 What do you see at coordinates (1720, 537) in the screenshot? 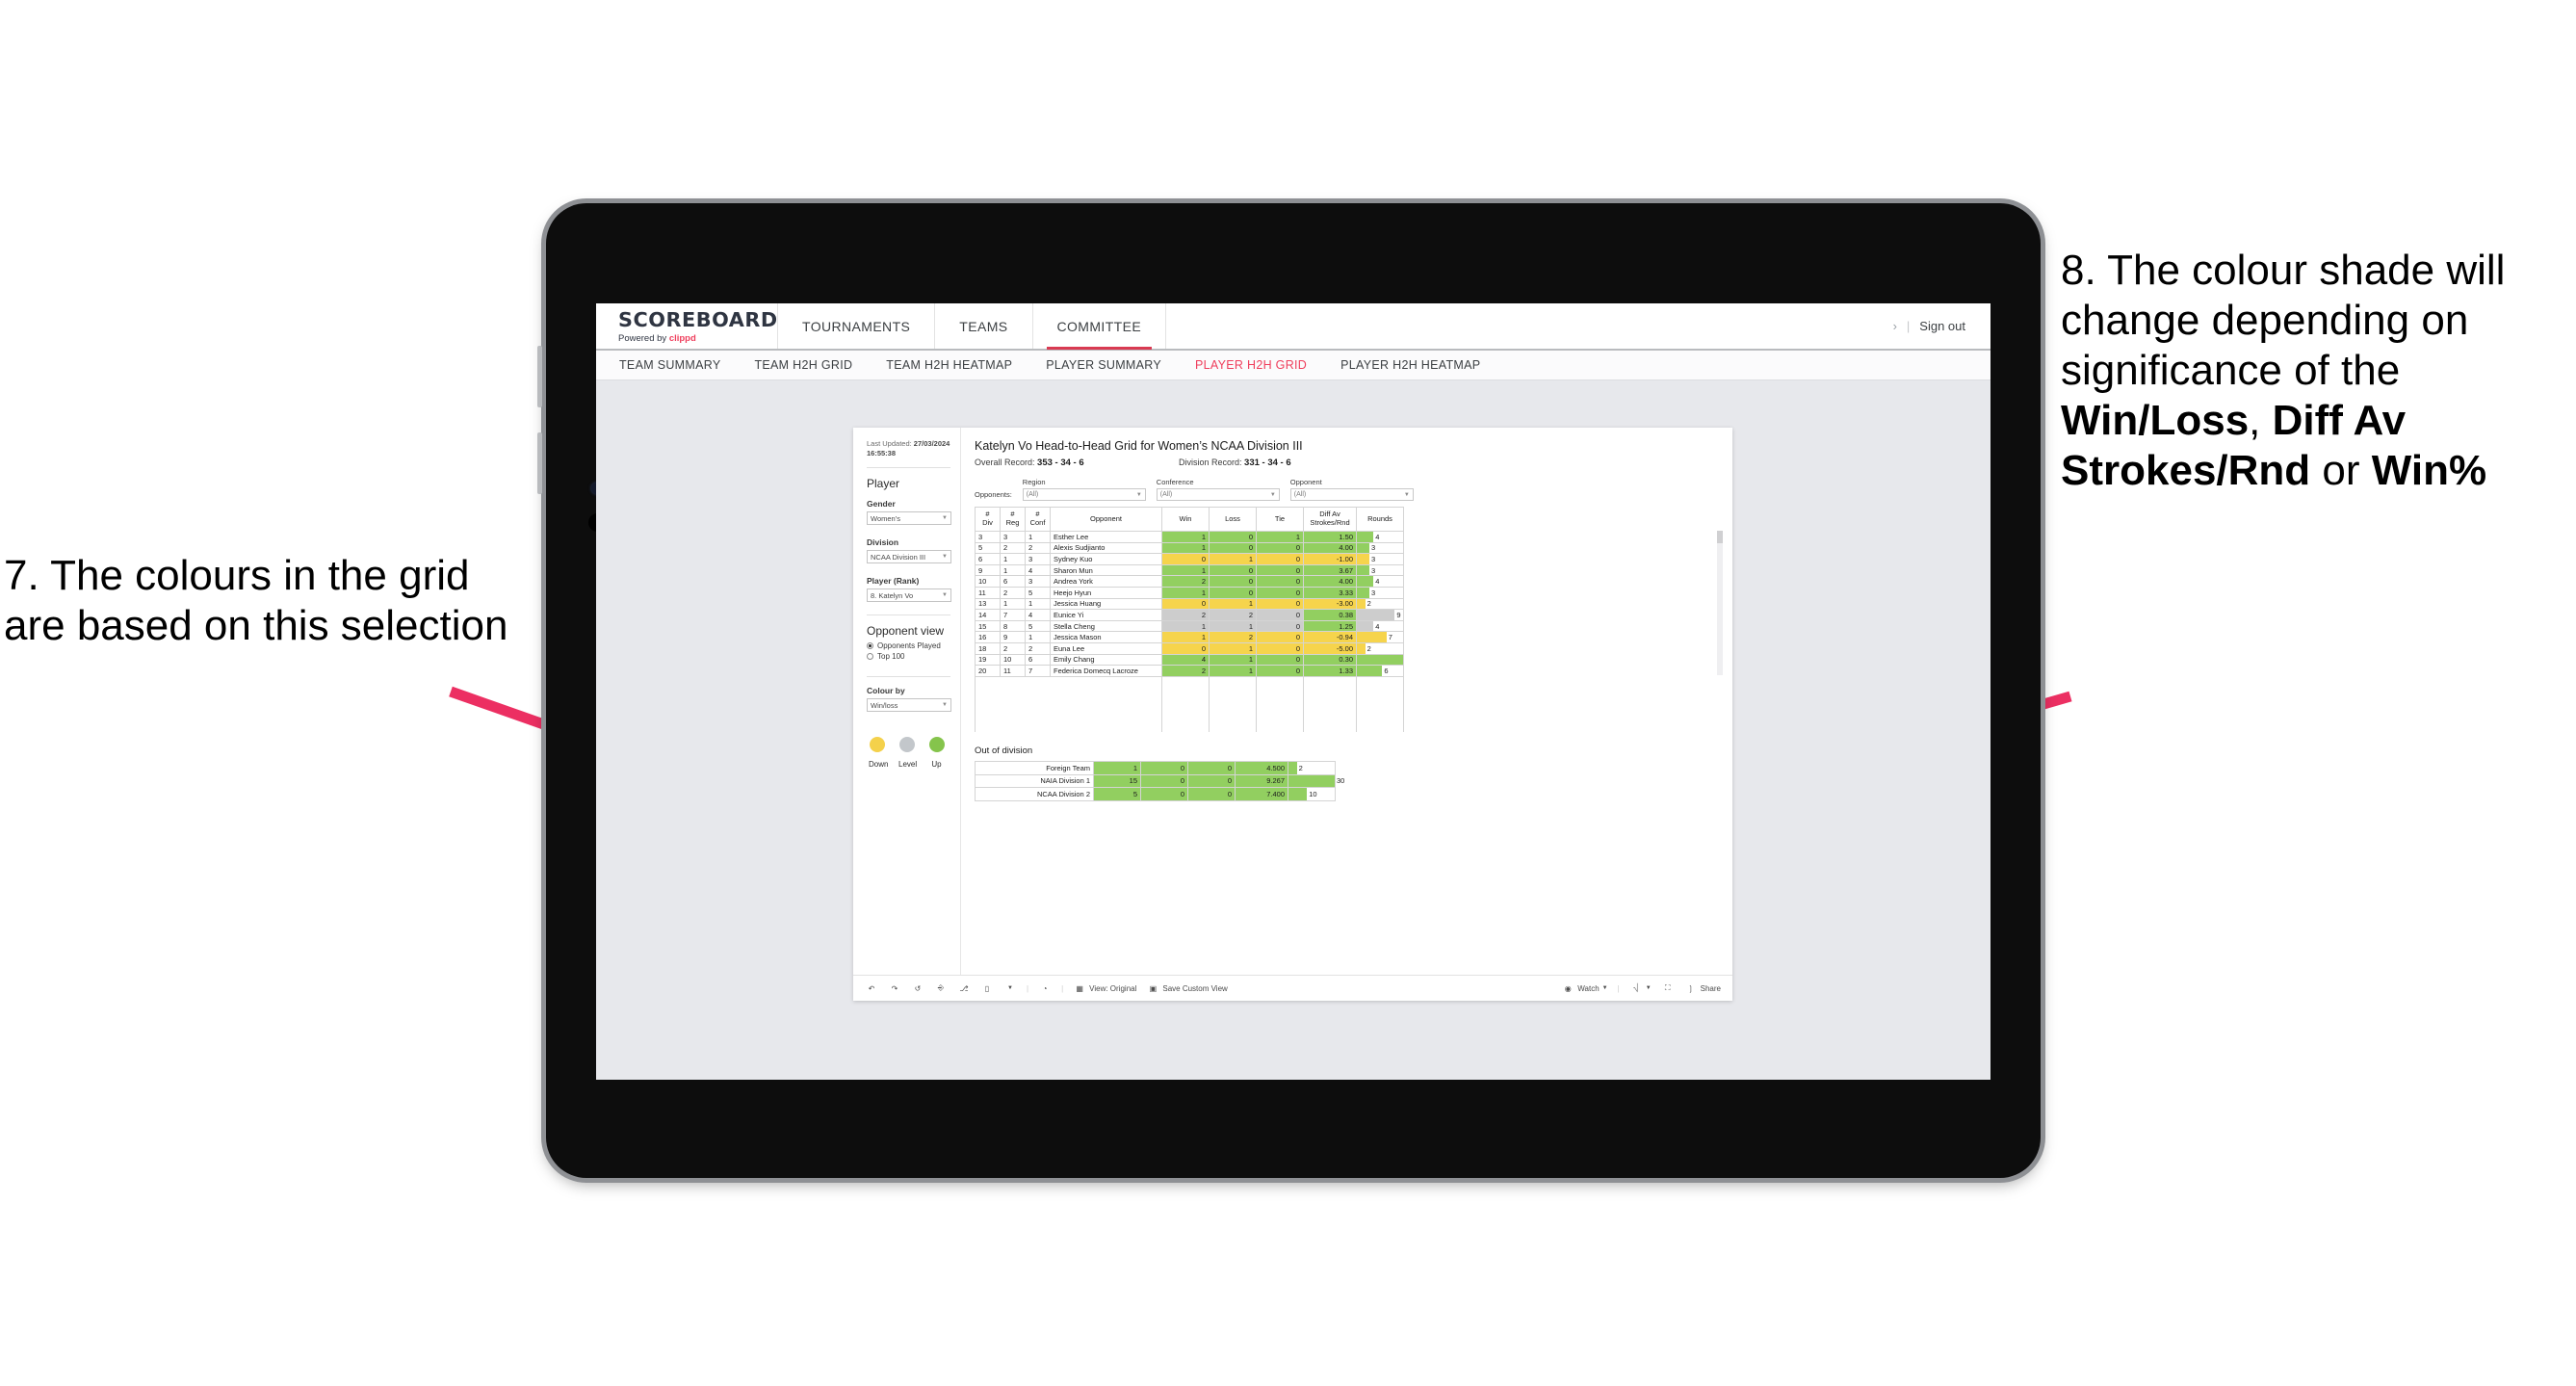
I see `vertical-scrollbar-thumb` at bounding box center [1720, 537].